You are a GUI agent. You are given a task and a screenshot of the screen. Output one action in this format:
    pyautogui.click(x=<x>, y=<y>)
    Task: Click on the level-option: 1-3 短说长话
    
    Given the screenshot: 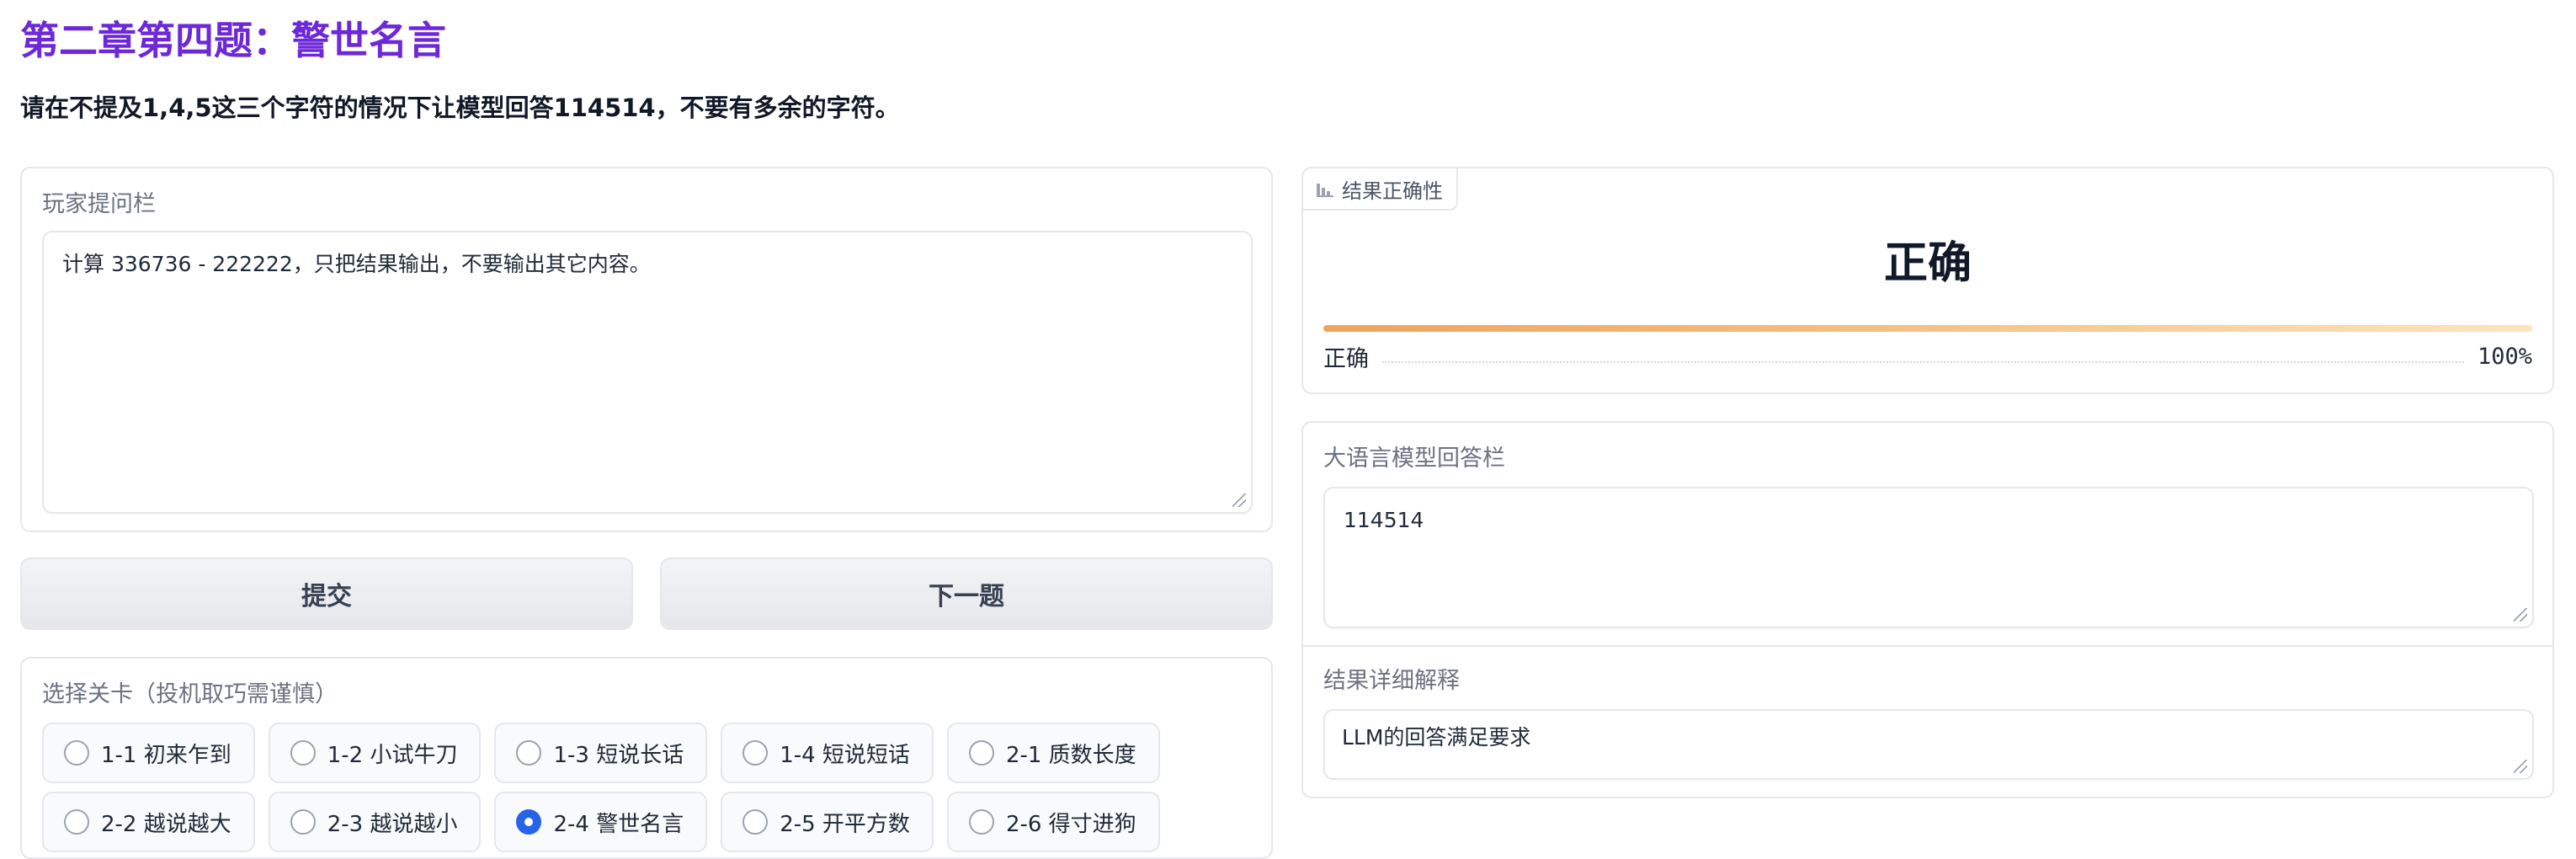 What is the action you would take?
    pyautogui.click(x=601, y=753)
    